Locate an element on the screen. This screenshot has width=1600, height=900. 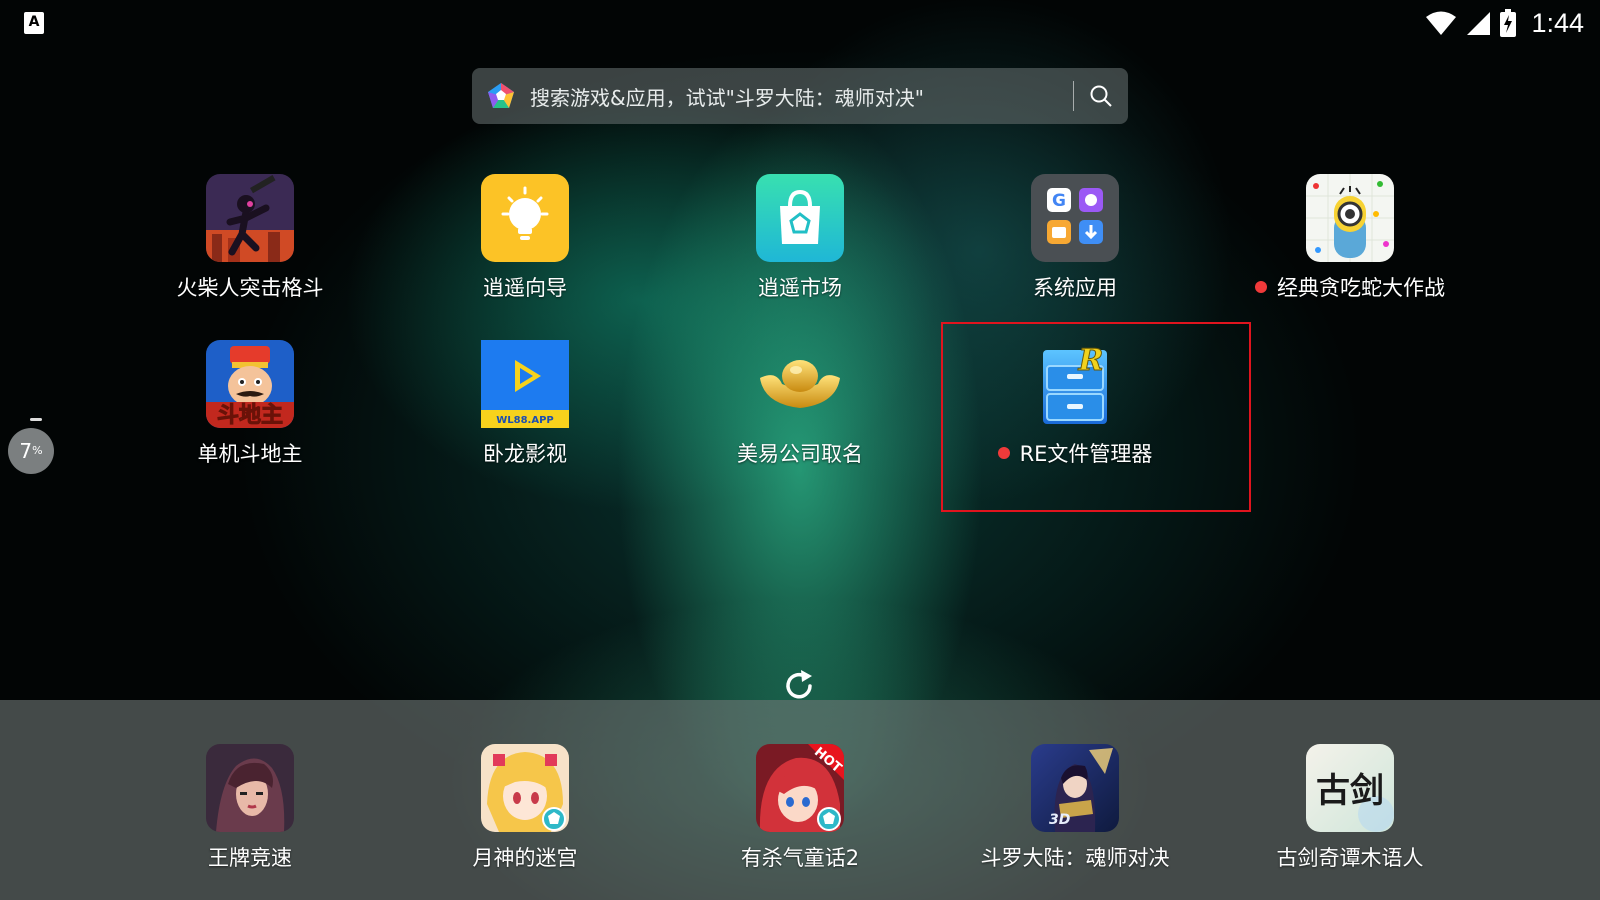
3d-badge-text: 3D is located at coordinates (1059, 820).